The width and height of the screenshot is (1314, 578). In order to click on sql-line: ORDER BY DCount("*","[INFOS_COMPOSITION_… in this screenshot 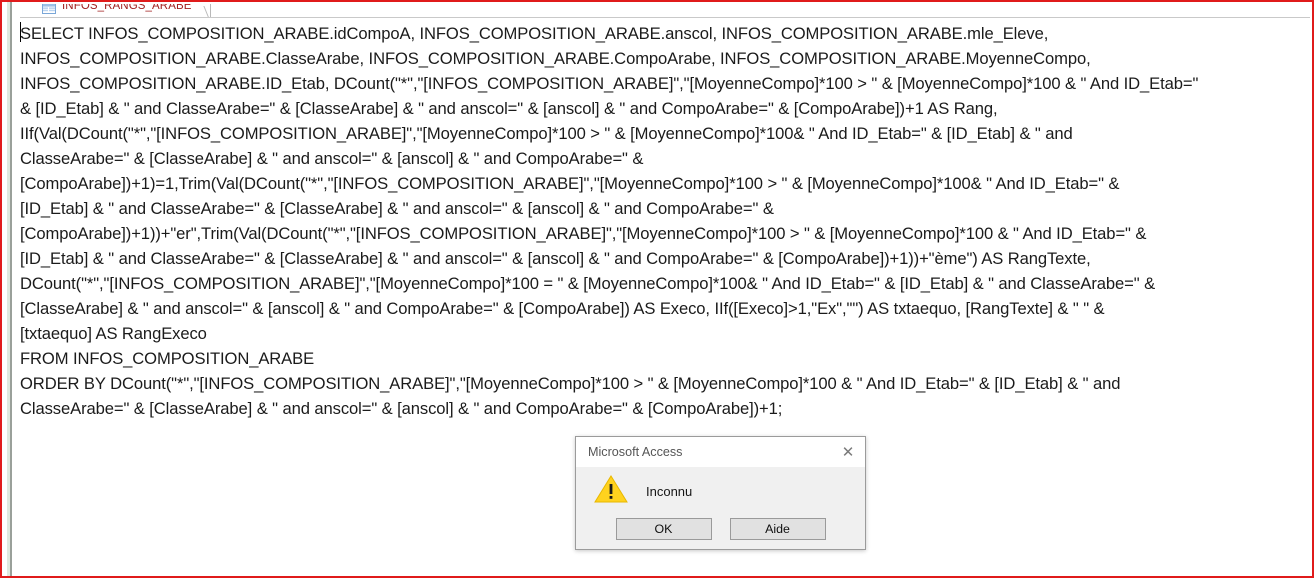, I will do `click(570, 383)`.